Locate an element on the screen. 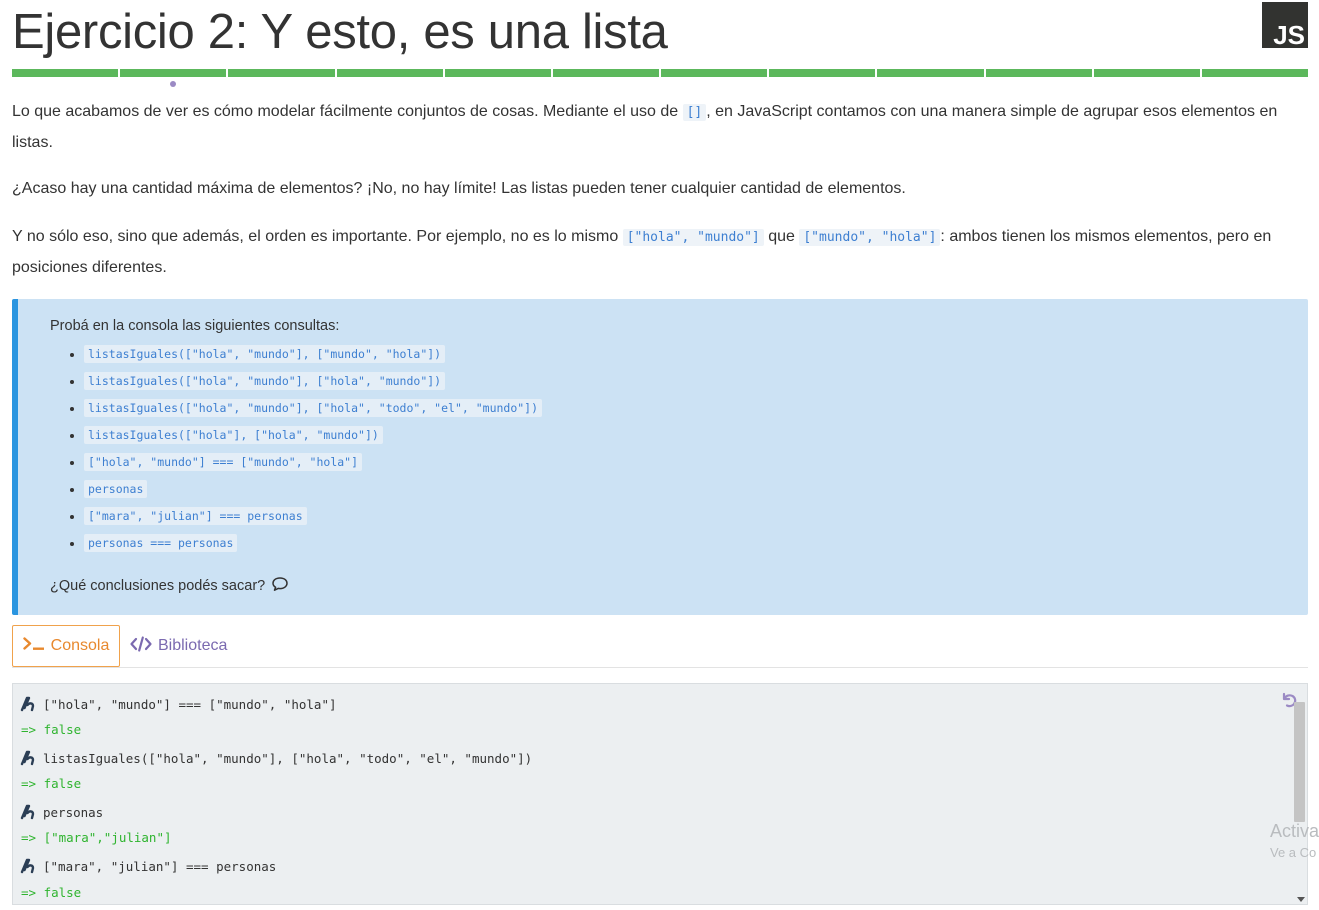 The width and height of the screenshot is (1319, 910). console-input-line: ["mara", "julian"] === personas is located at coordinates (147, 866).